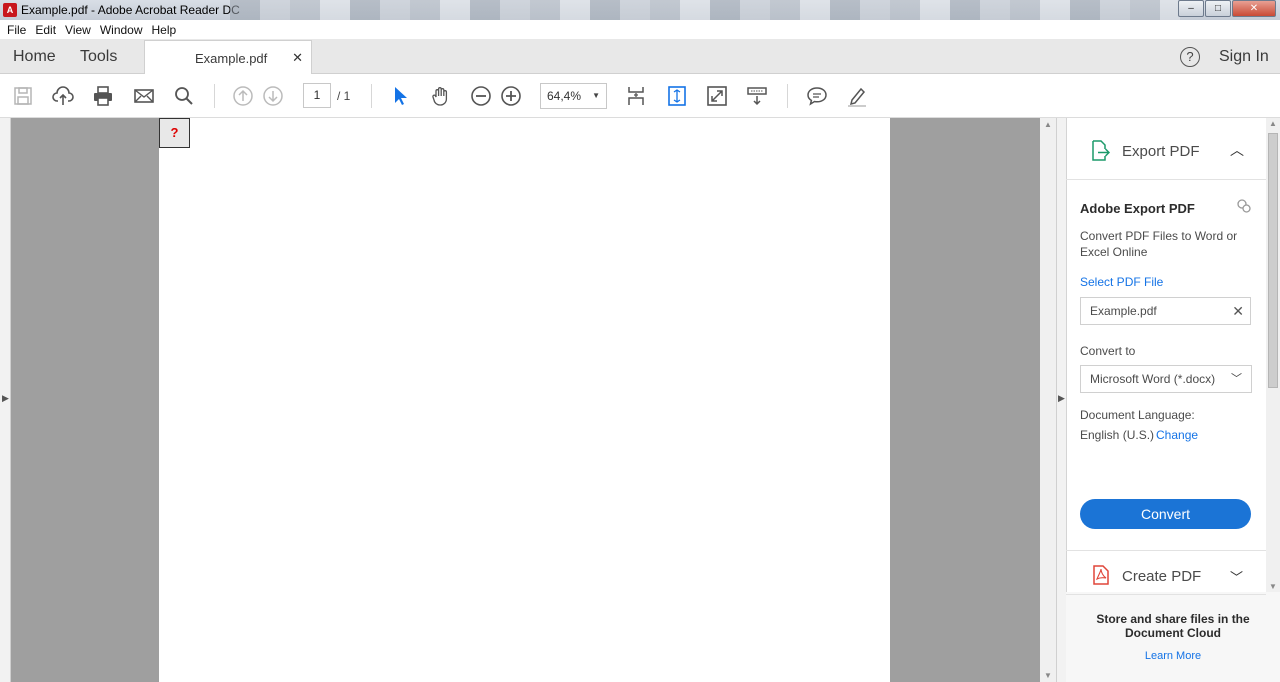 This screenshot has width=1280, height=682. Describe the element at coordinates (23, 96) in the screenshot. I see `save-icon` at that location.